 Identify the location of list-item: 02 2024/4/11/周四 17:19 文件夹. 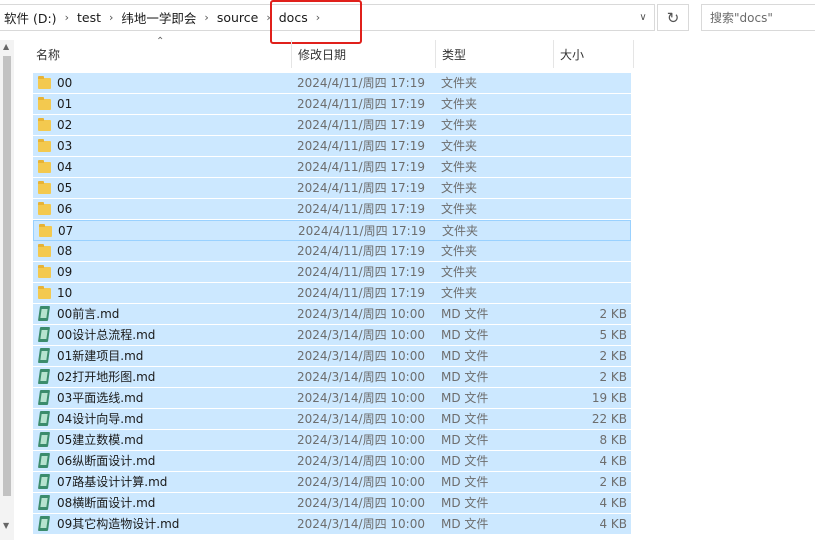
(332, 125).